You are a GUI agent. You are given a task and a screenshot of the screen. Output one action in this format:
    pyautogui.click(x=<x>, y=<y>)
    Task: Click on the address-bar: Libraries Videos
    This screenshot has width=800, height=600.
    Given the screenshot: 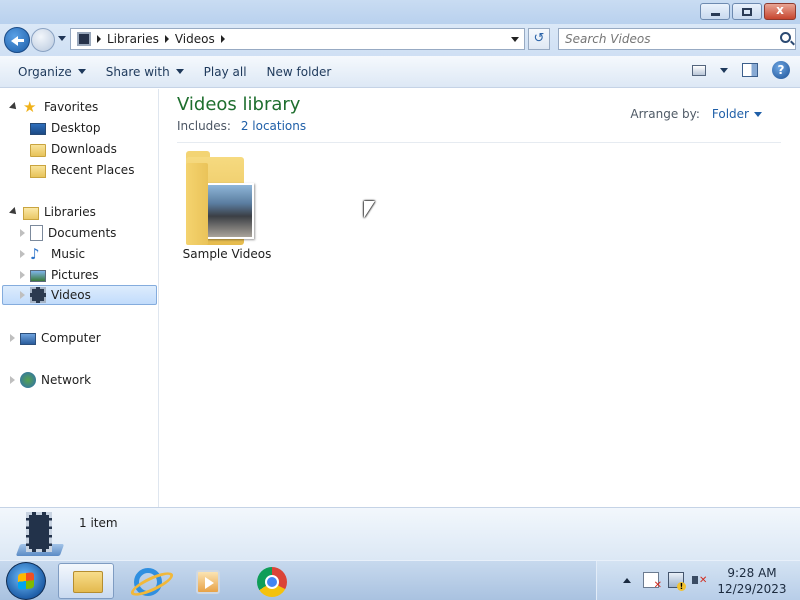 What is the action you would take?
    pyautogui.click(x=297, y=39)
    